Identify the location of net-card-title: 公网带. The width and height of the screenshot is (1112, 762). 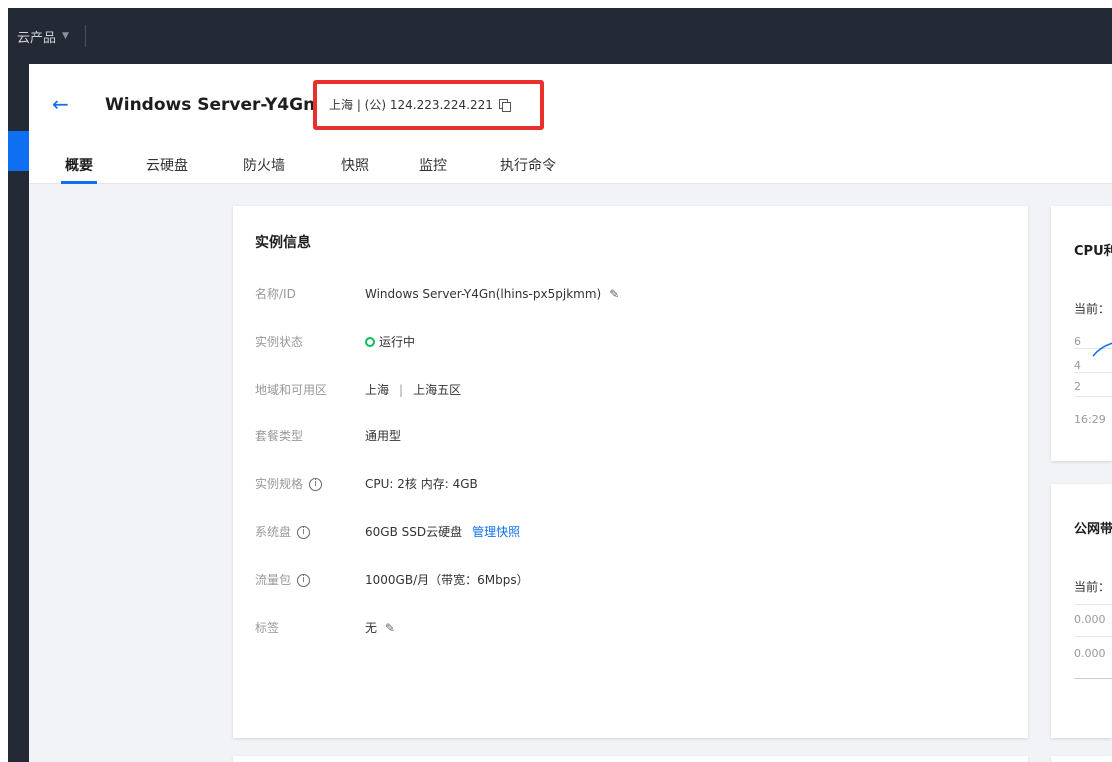
(1093, 529).